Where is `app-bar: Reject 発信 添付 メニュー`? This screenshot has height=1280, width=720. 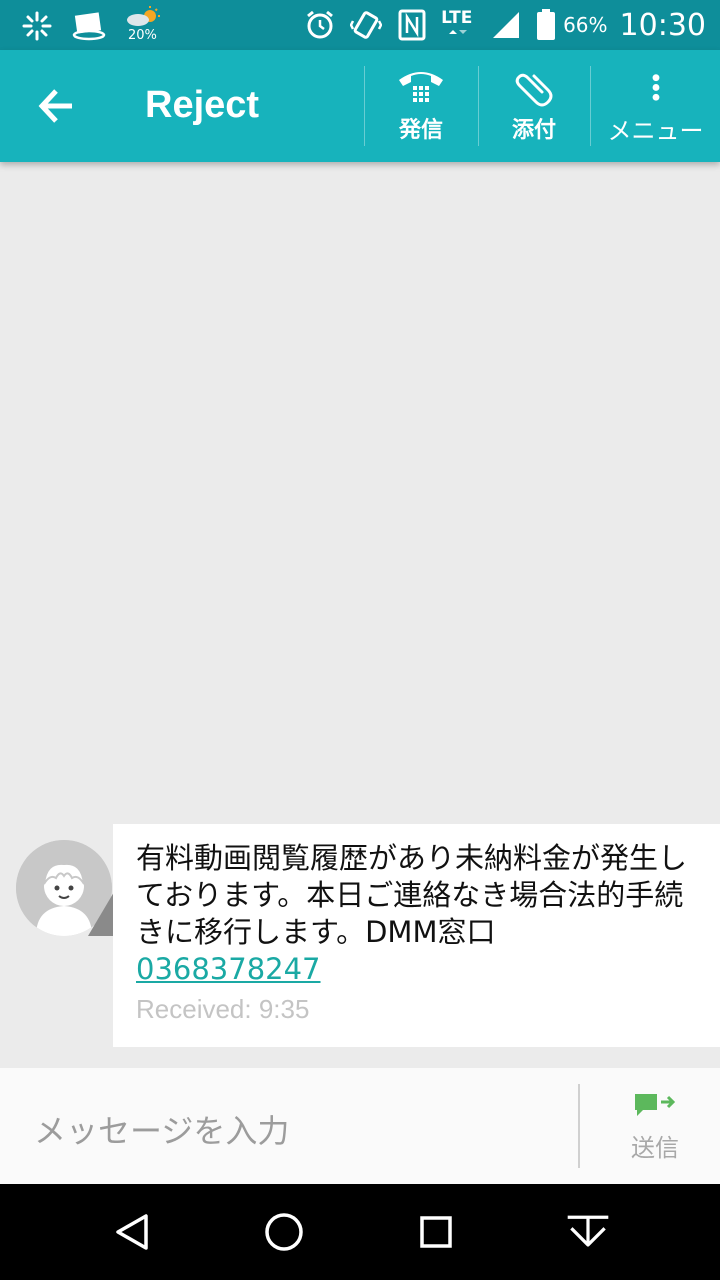 app-bar: Reject 発信 添付 メニュー is located at coordinates (360, 106).